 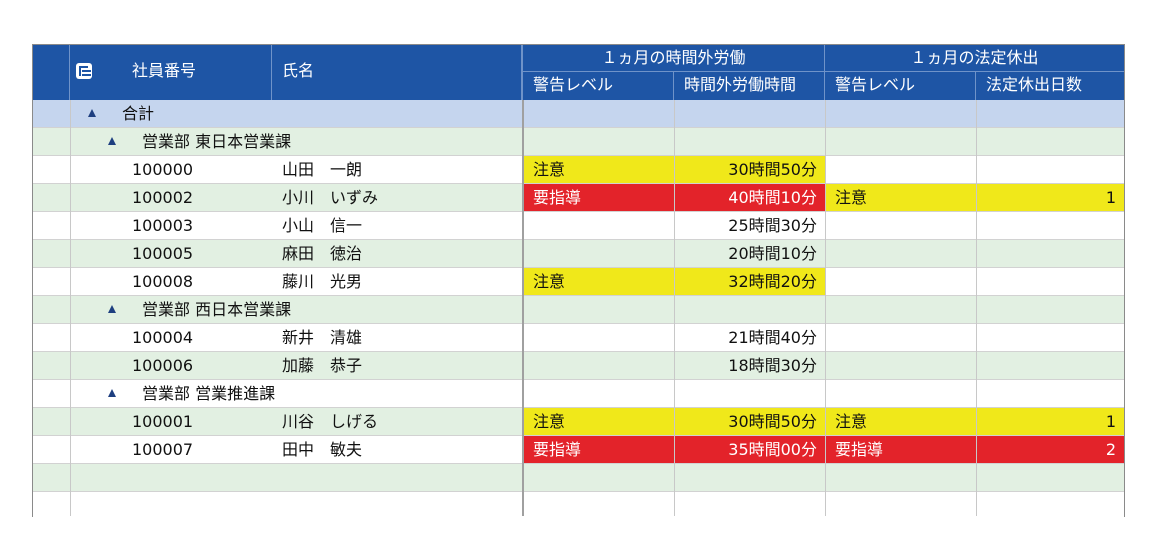 What do you see at coordinates (322, 253) in the screenshot?
I see `employee-name: 麻田 徳治` at bounding box center [322, 253].